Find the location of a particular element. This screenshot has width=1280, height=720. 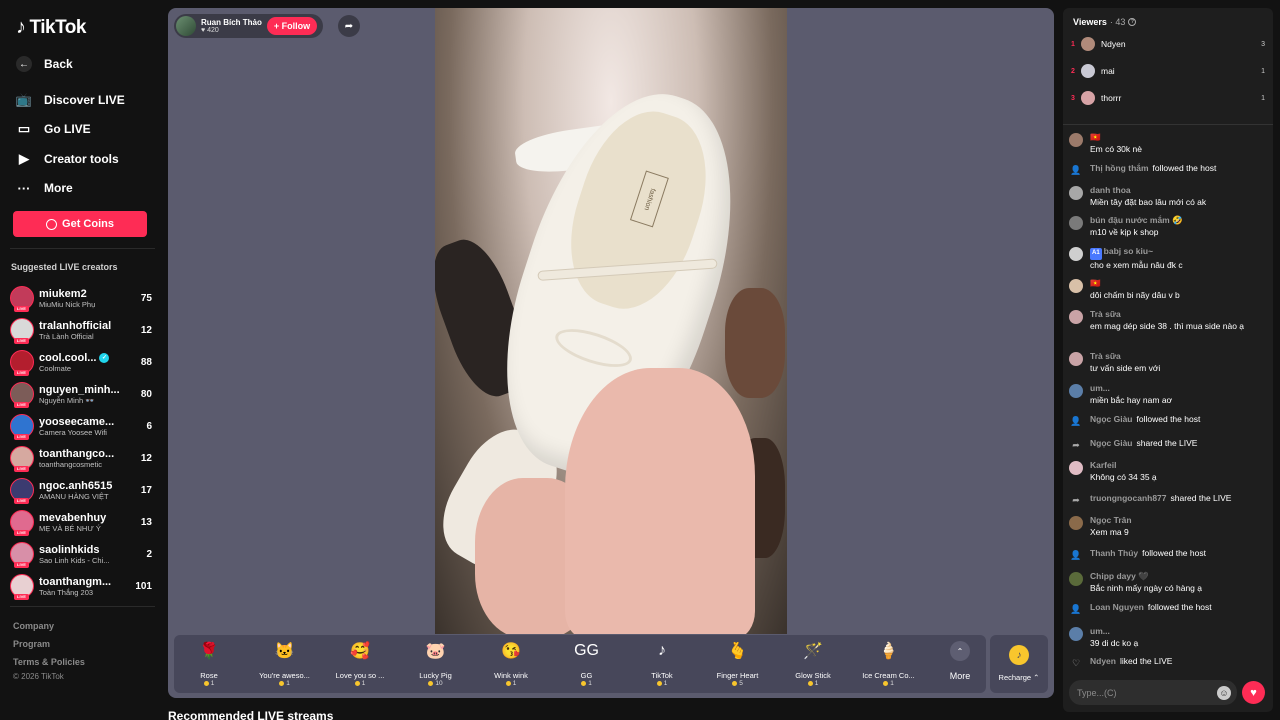

top-viewer-row: 1 Ndyen 3 is located at coordinates (1168, 44).